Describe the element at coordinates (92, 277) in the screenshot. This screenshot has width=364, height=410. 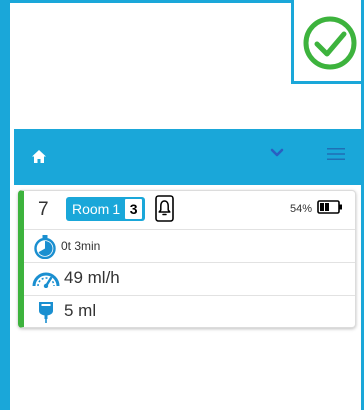
I see `rate-value: 49 ml/h` at that location.